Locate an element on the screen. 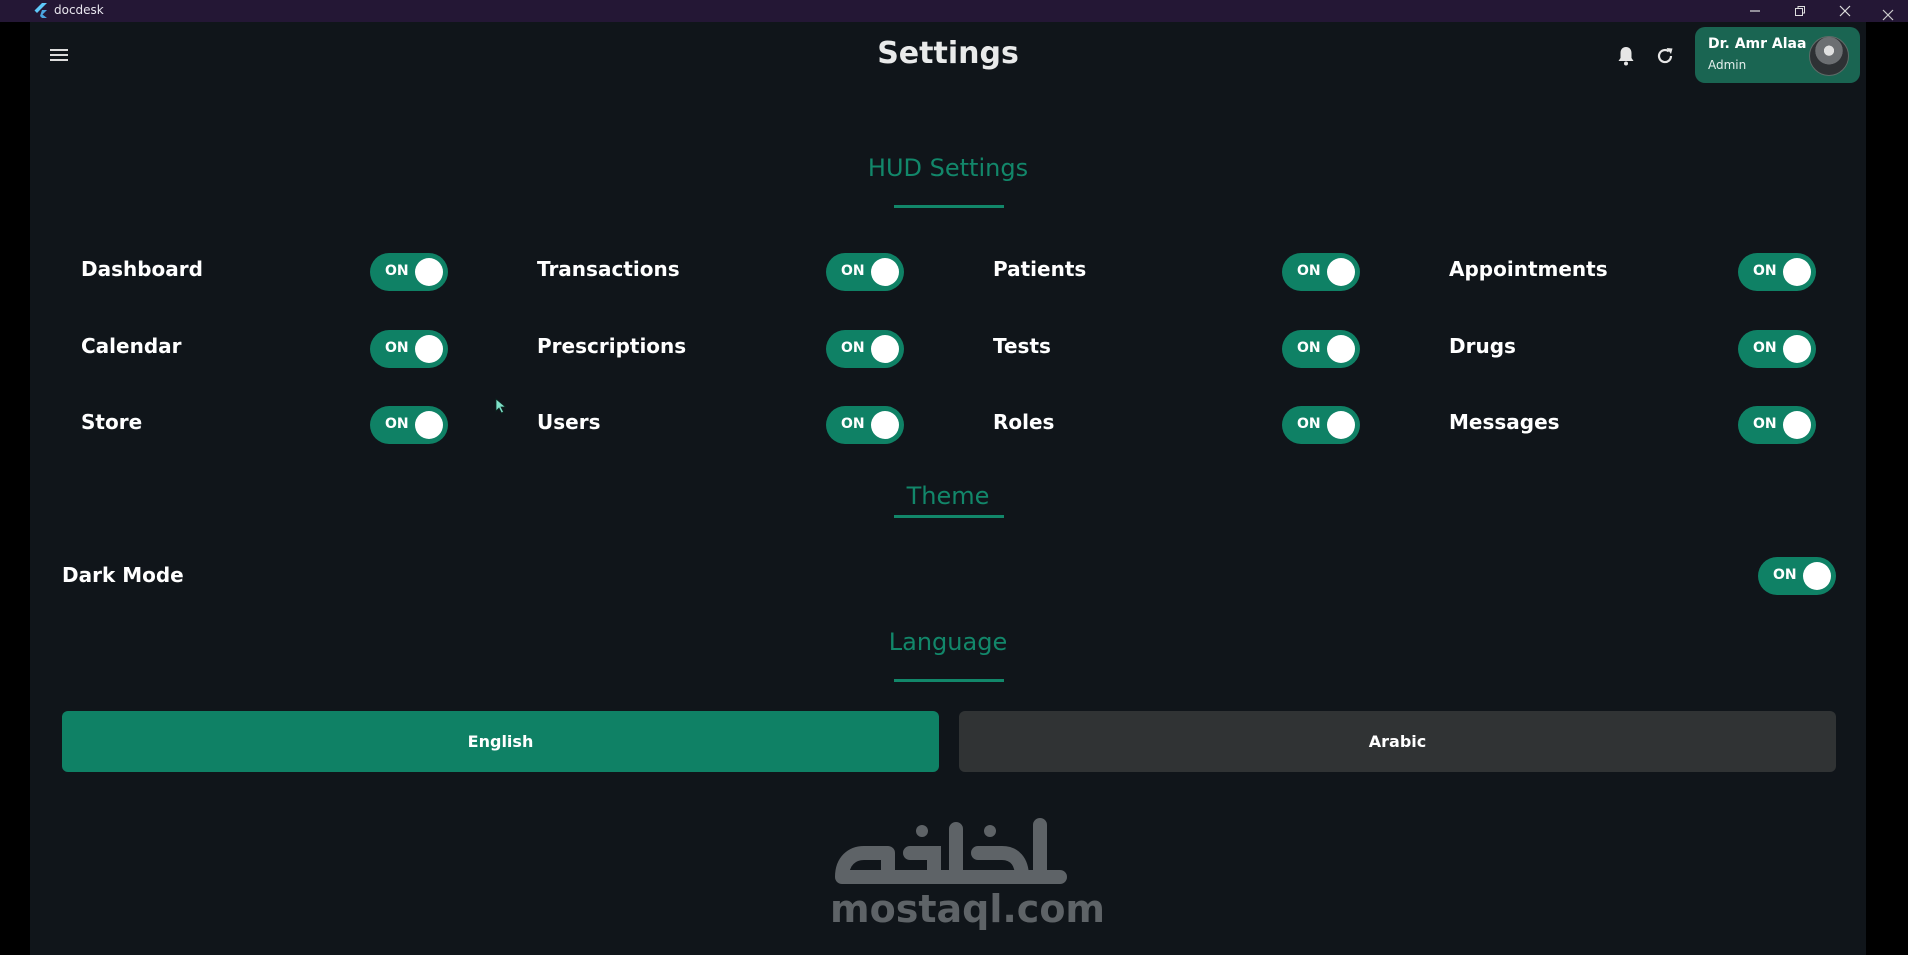 The image size is (1908, 955). mostaql-logo-icon is located at coordinates (951, 851).